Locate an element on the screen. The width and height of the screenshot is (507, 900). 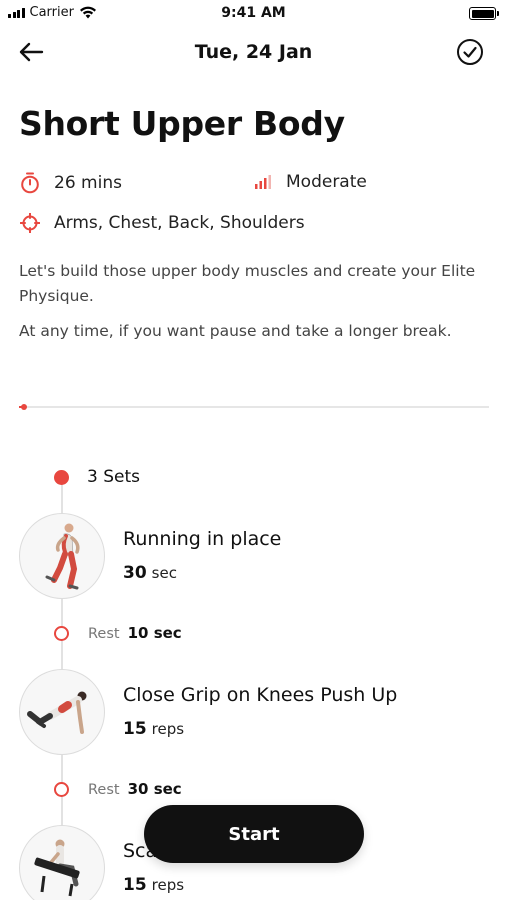
start-button: Start is located at coordinates (254, 834).